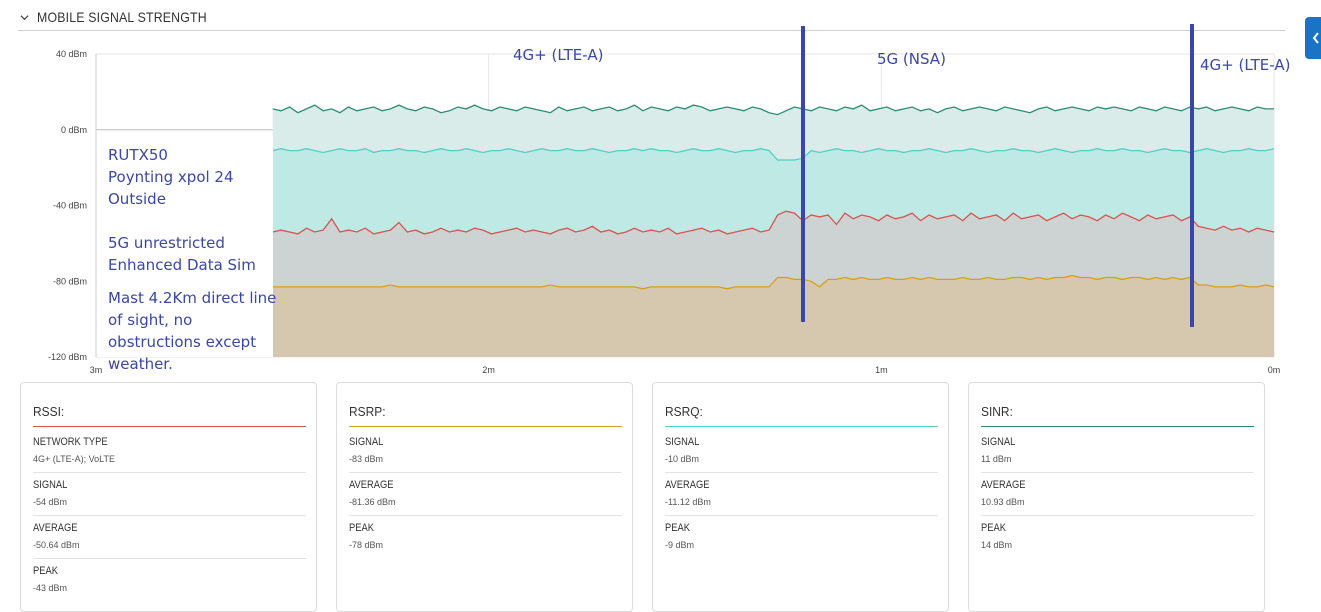 This screenshot has height=612, width=1321. What do you see at coordinates (997, 545) in the screenshot?
I see `stat-value: 14 dBm` at bounding box center [997, 545].